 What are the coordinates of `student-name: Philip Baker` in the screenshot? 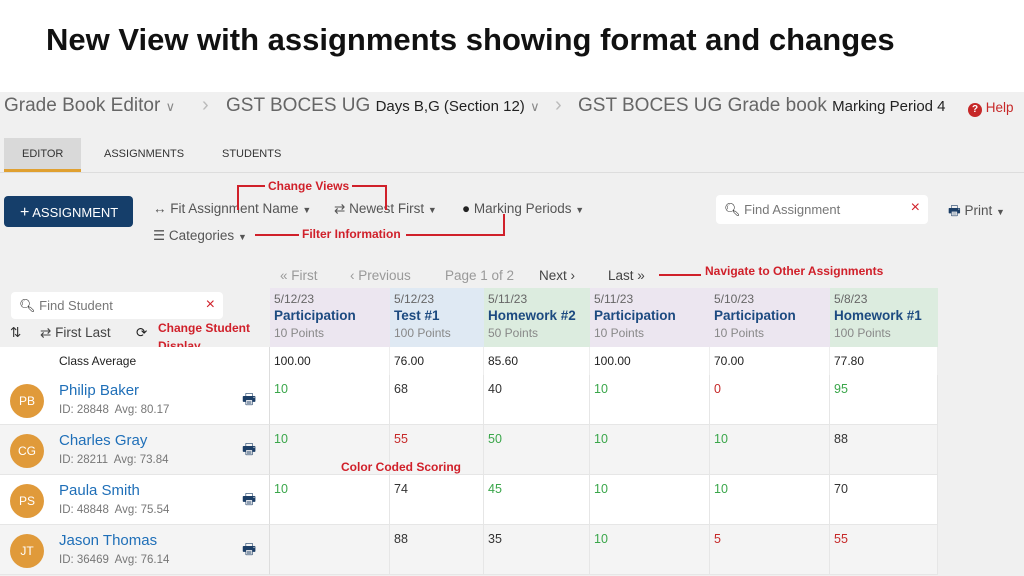 It's located at (99, 390).